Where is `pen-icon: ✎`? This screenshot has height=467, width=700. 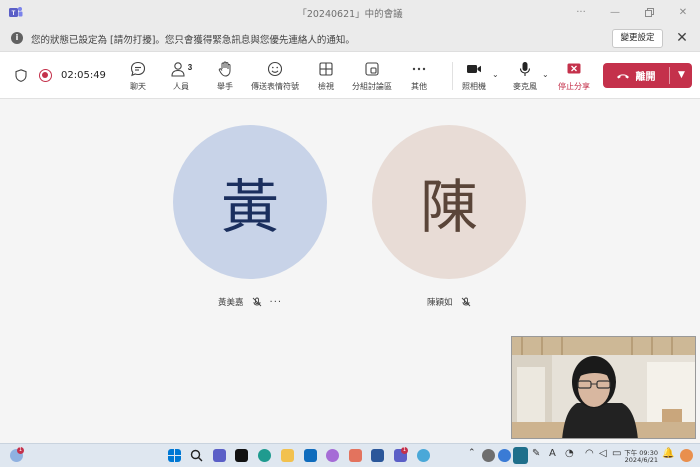
pen-icon: ✎ is located at coordinates (538, 454).